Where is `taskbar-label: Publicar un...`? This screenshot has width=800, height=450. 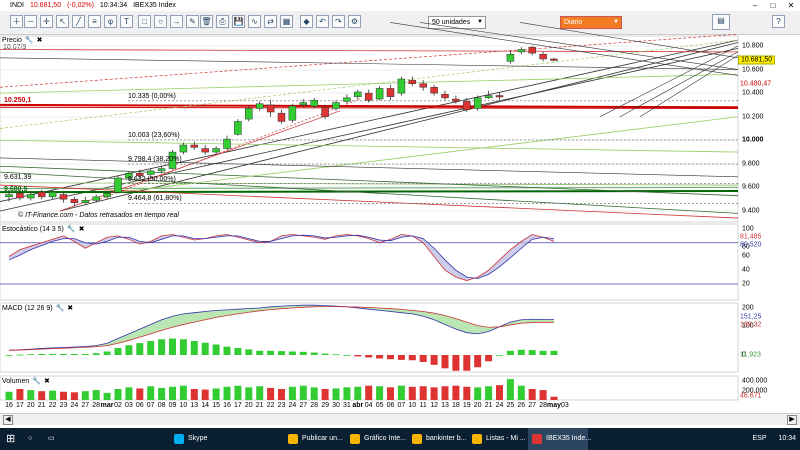 taskbar-label: Publicar un... is located at coordinates (322, 438).